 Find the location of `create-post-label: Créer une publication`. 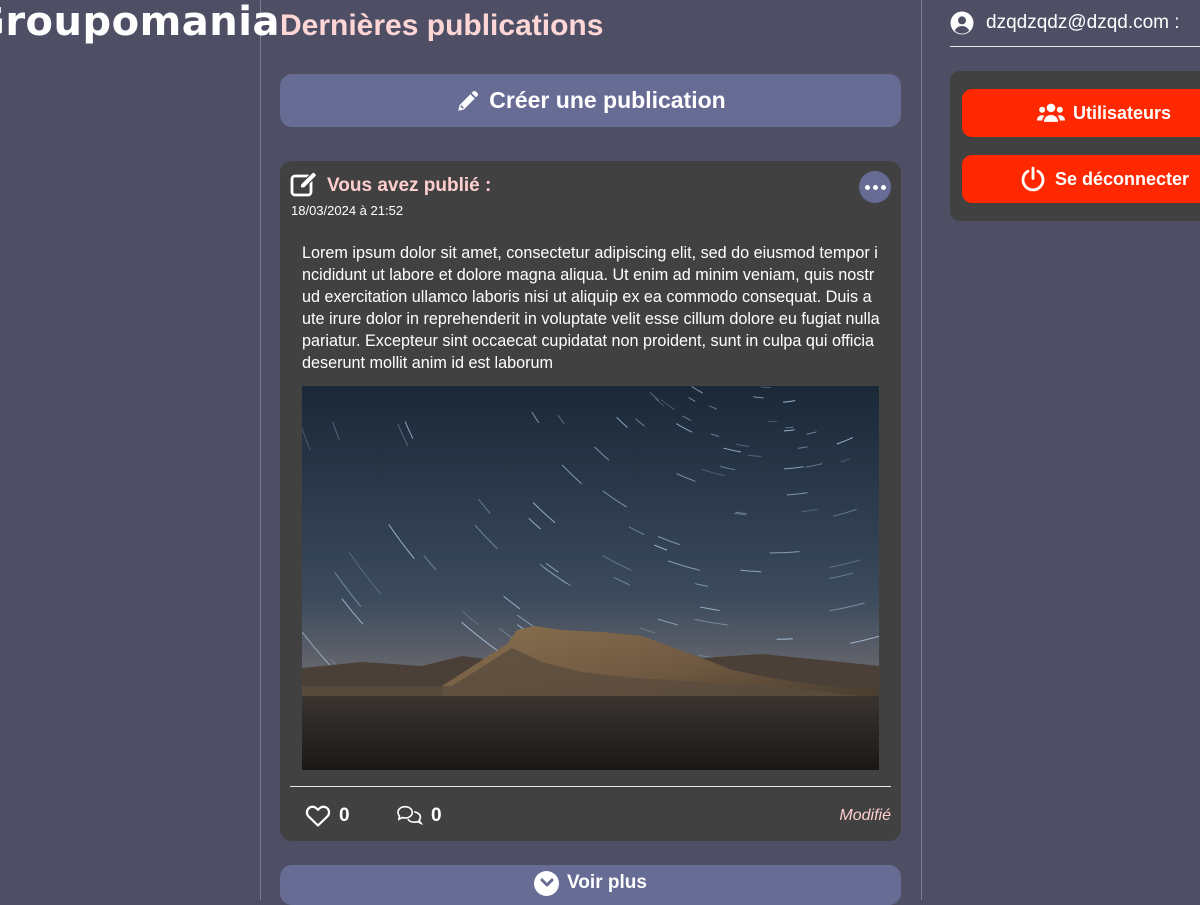

create-post-label: Créer une publication is located at coordinates (607, 100).